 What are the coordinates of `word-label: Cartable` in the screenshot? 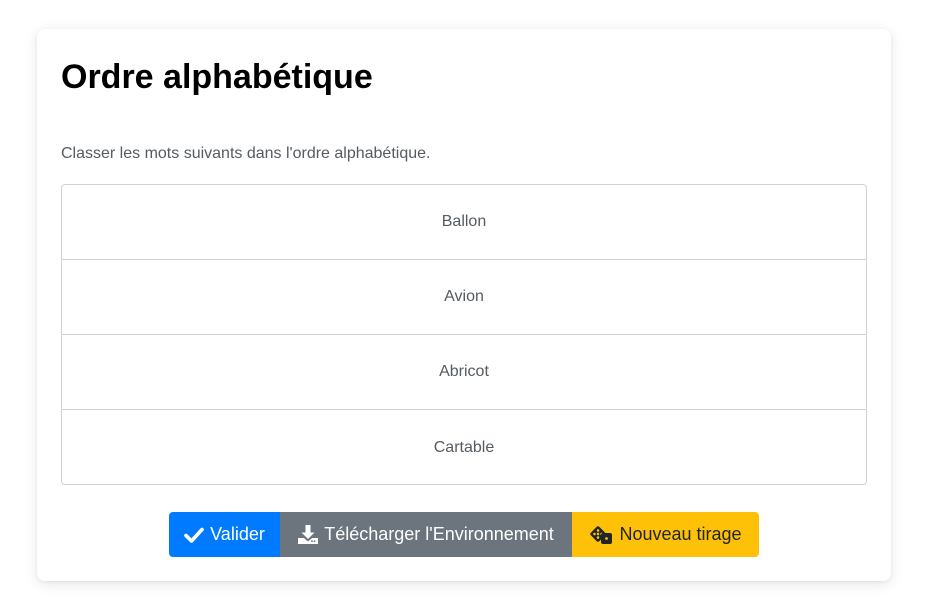 It's located at (464, 447).